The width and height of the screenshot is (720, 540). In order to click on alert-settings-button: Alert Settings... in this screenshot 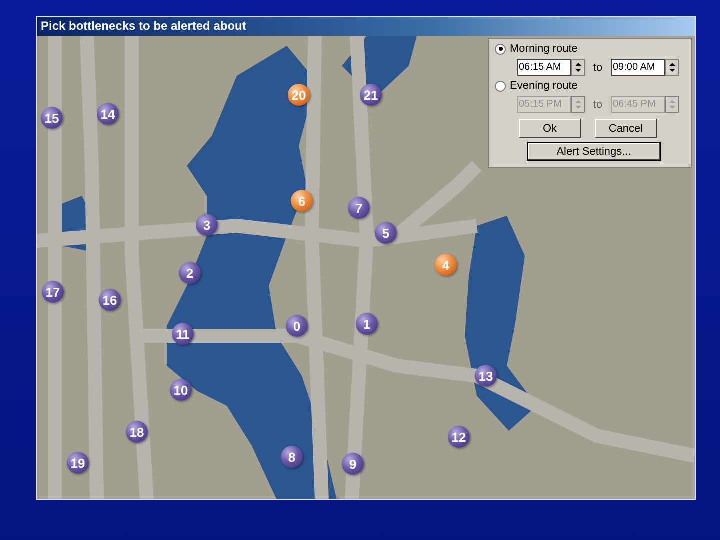, I will do `click(594, 151)`.